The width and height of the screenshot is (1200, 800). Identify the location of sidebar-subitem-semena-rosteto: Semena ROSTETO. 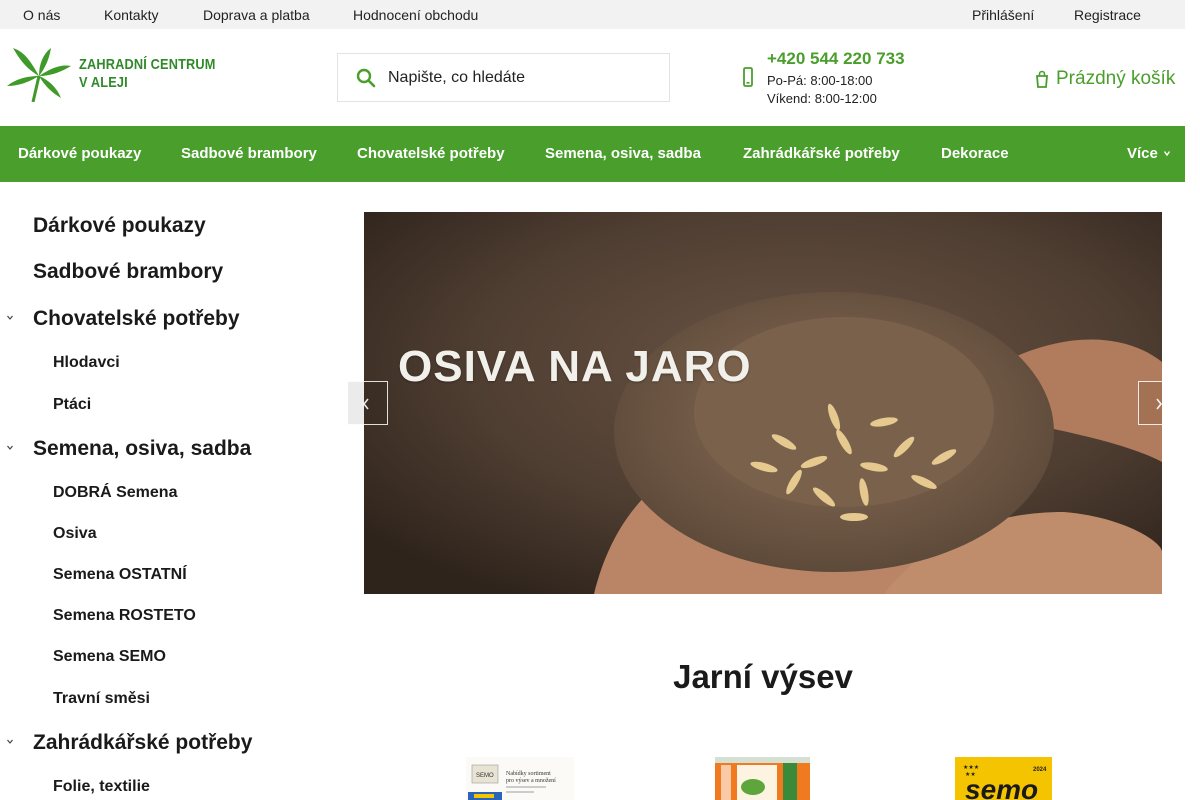
(170, 616).